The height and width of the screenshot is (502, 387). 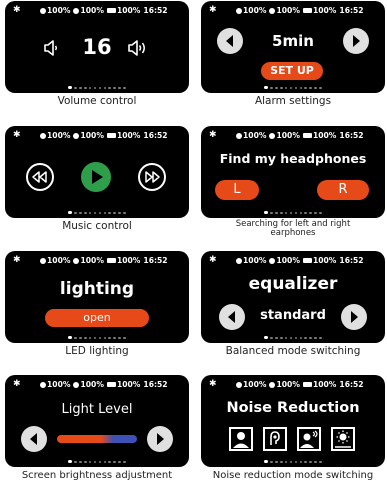 What do you see at coordinates (152, 177) in the screenshot?
I see `fast-forward-icon` at bounding box center [152, 177].